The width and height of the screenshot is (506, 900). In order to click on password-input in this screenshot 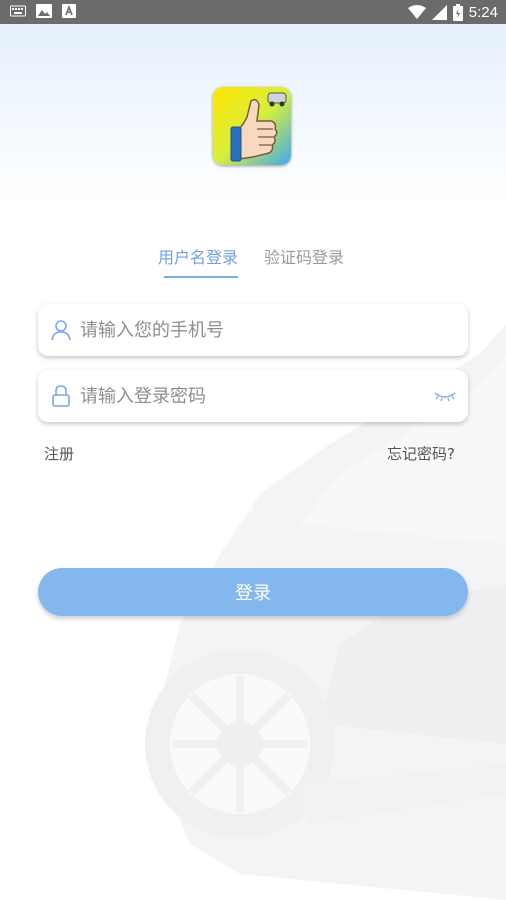, I will do `click(250, 396)`.